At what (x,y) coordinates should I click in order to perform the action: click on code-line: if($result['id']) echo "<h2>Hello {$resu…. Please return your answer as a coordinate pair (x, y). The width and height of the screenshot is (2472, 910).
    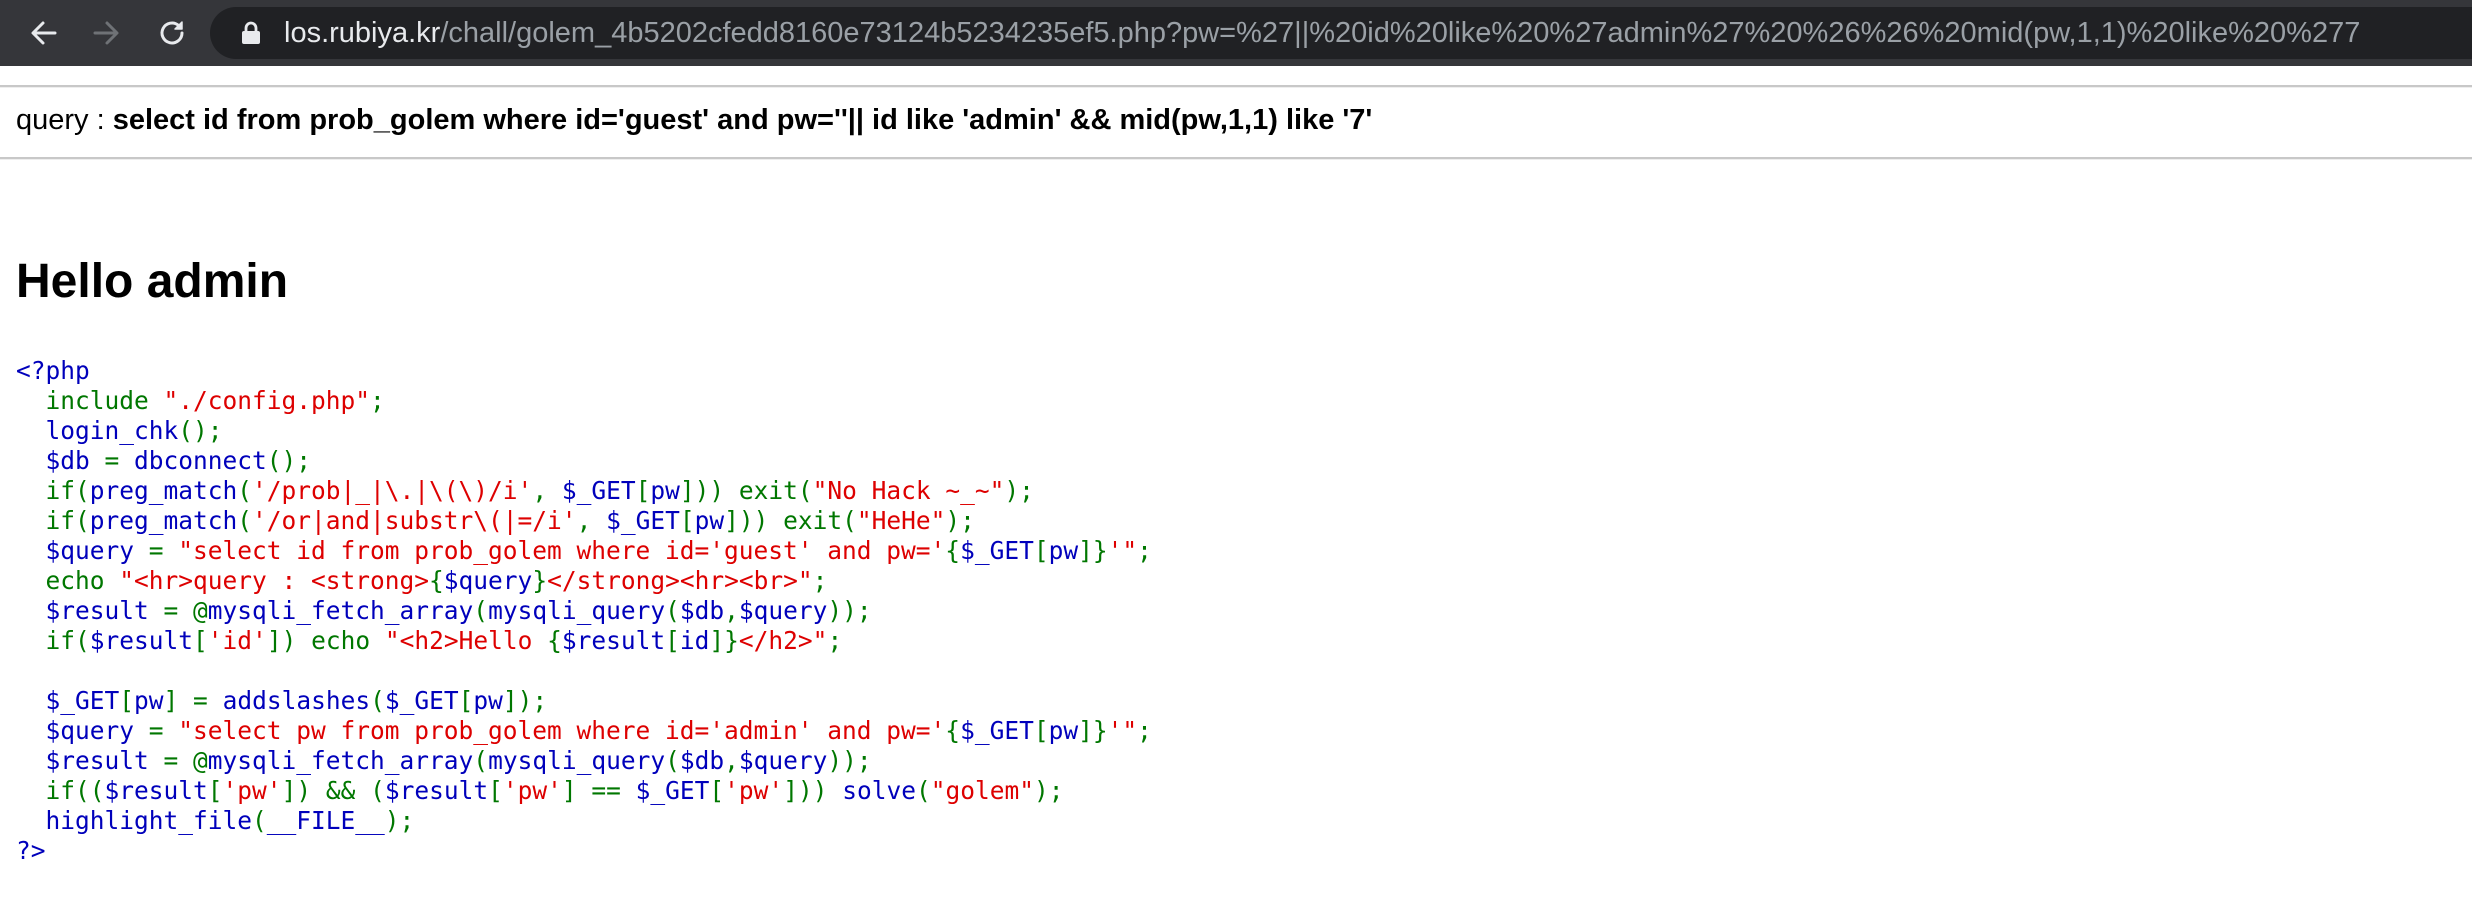
    Looking at the image, I should click on (584, 641).